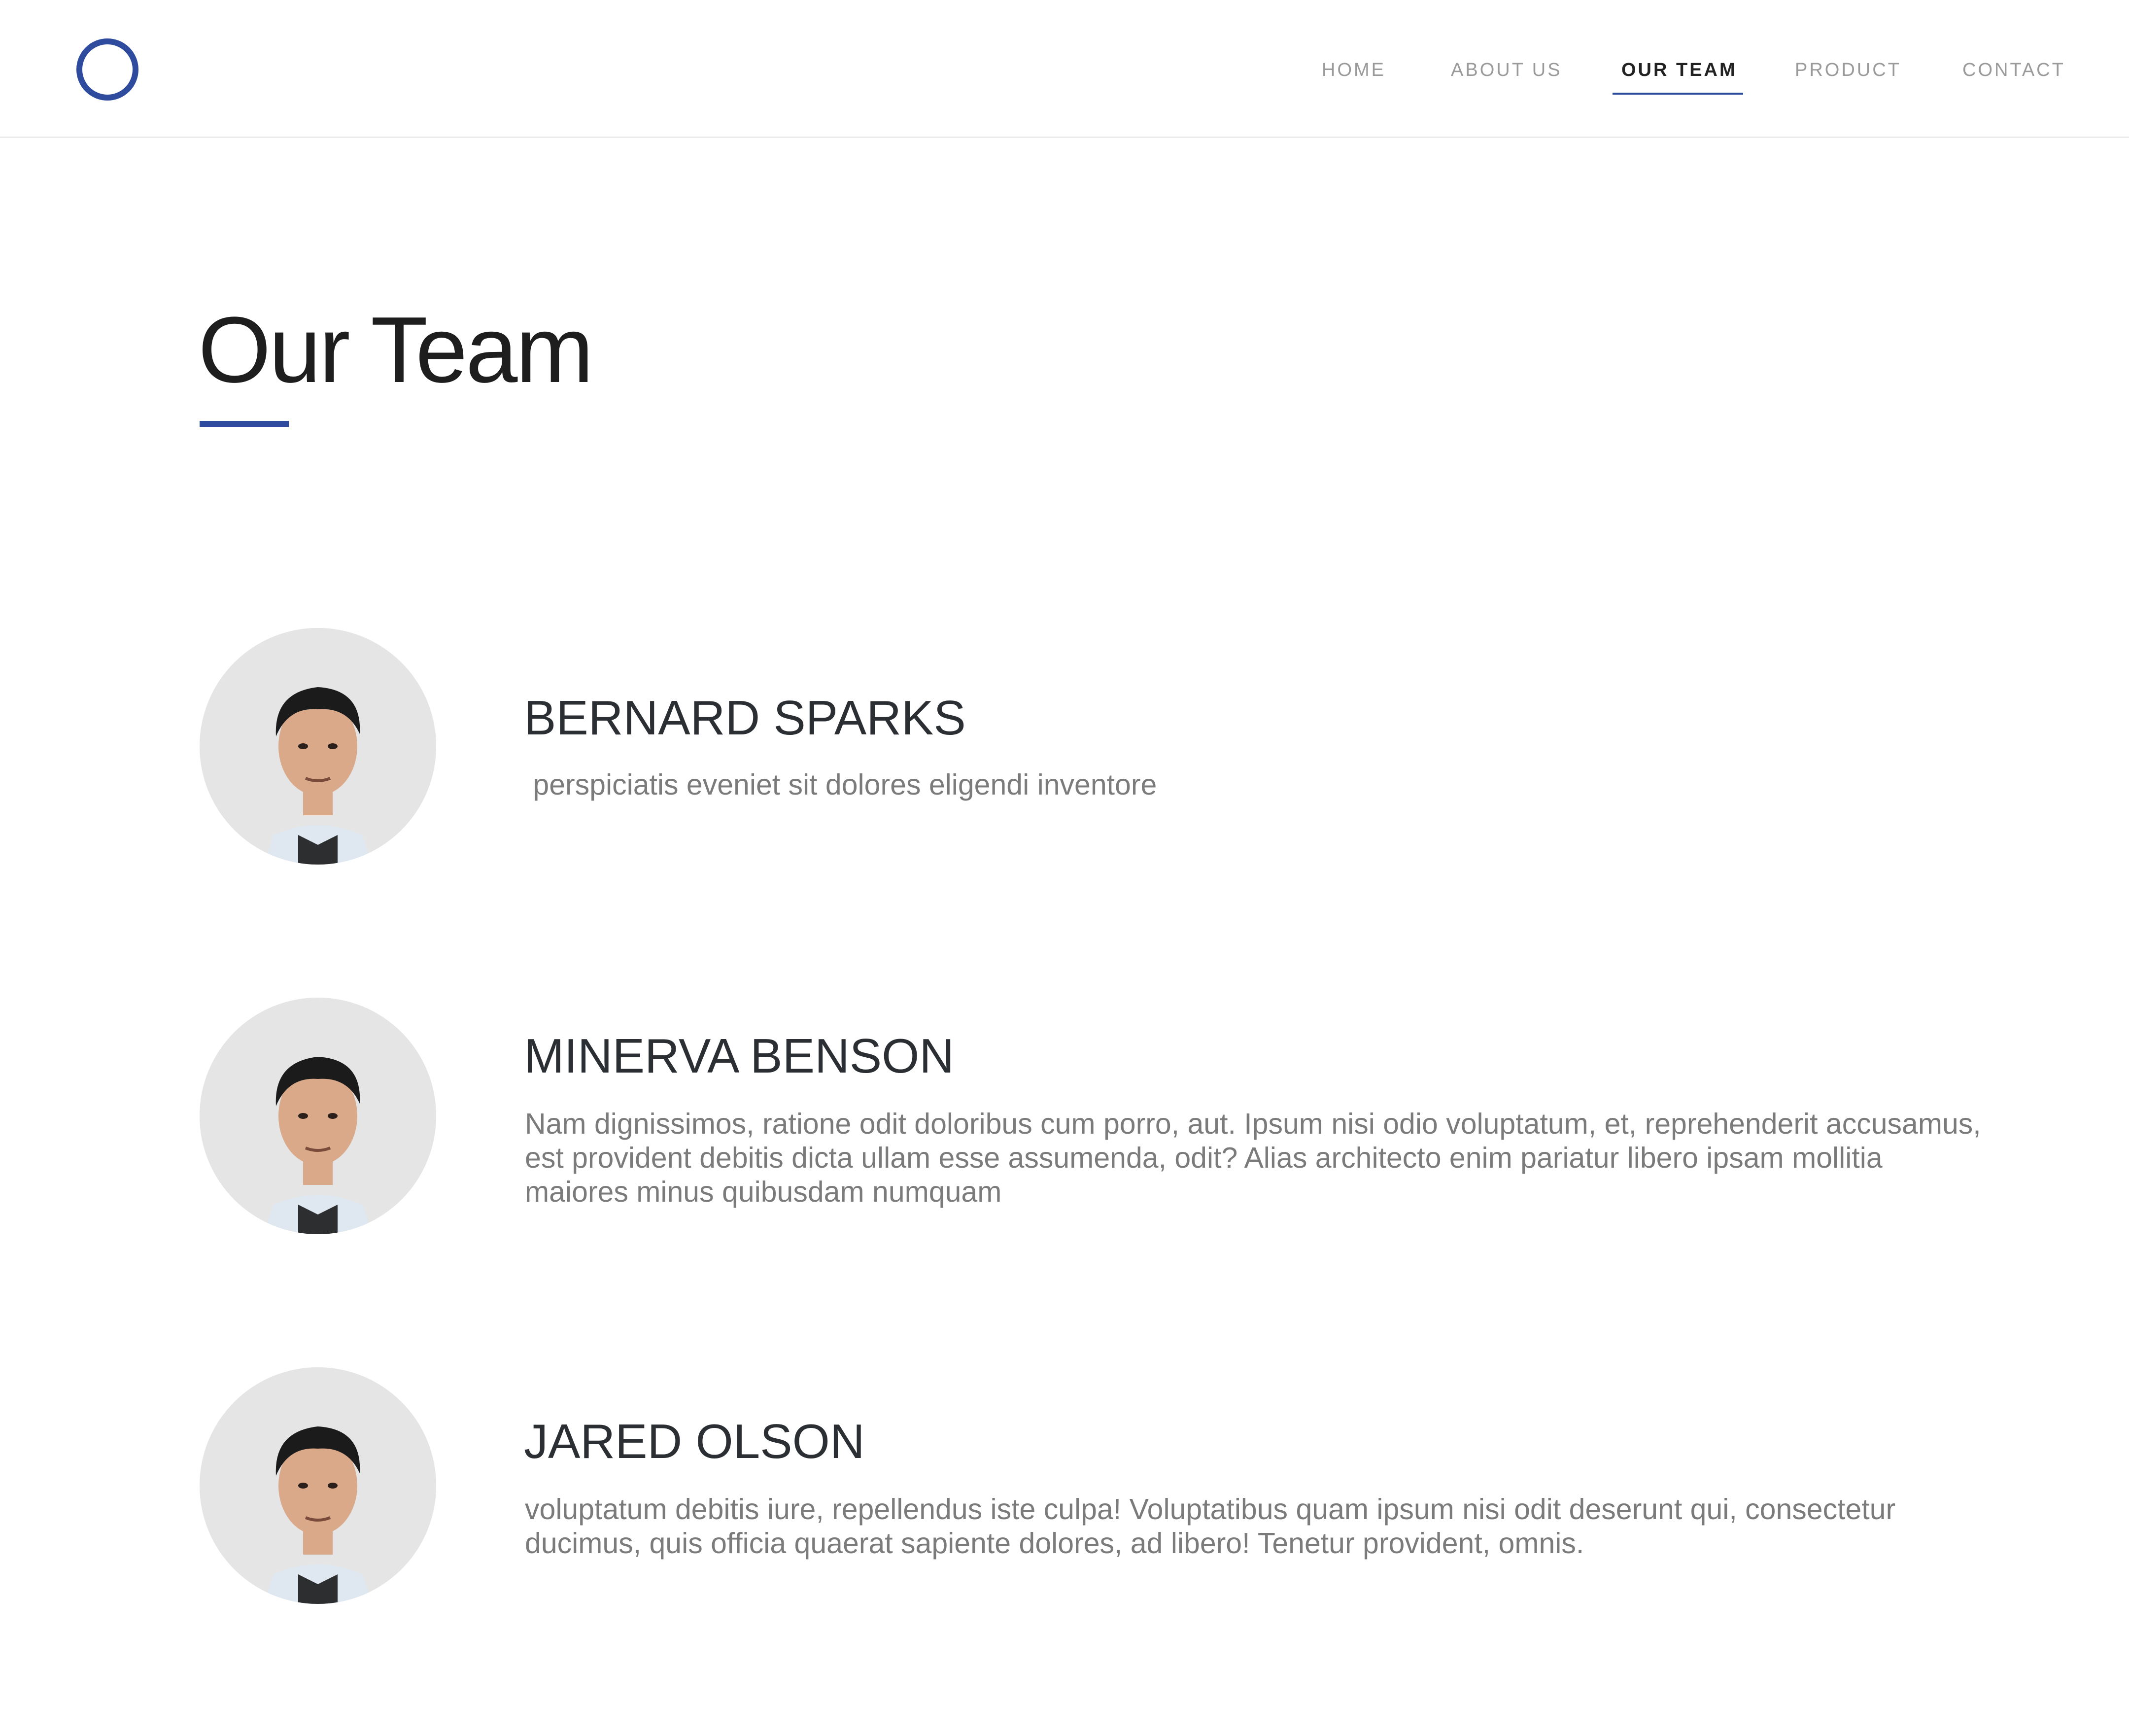 This screenshot has height=1736, width=2129. What do you see at coordinates (396, 350) in the screenshot?
I see `page-title: Our Team` at bounding box center [396, 350].